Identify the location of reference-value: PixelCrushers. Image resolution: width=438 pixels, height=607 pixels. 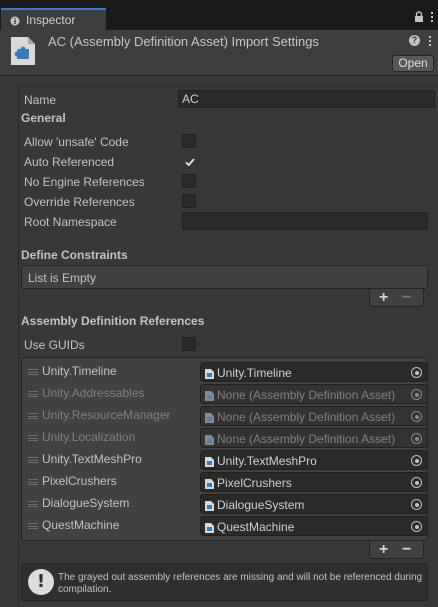
(254, 483).